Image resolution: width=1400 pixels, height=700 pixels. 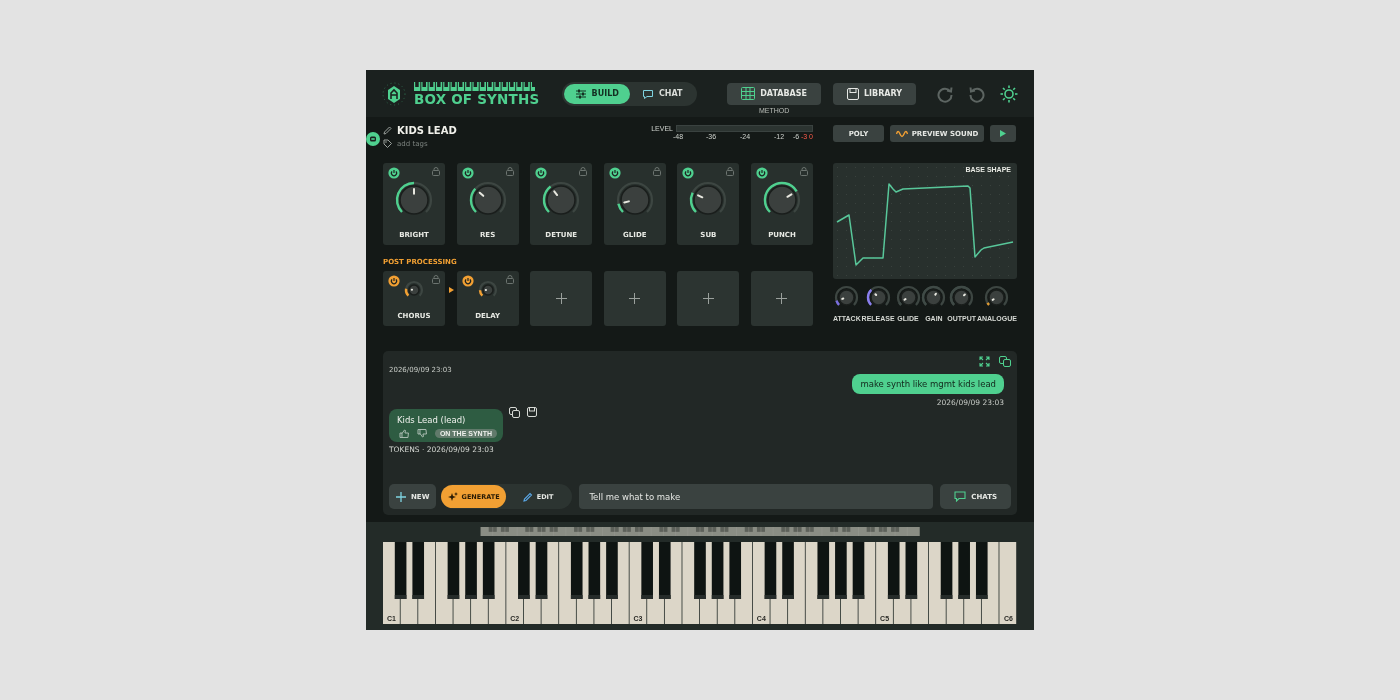 What do you see at coordinates (432, 420) in the screenshot?
I see `message-text: Kids Lead (lead)` at bounding box center [432, 420].